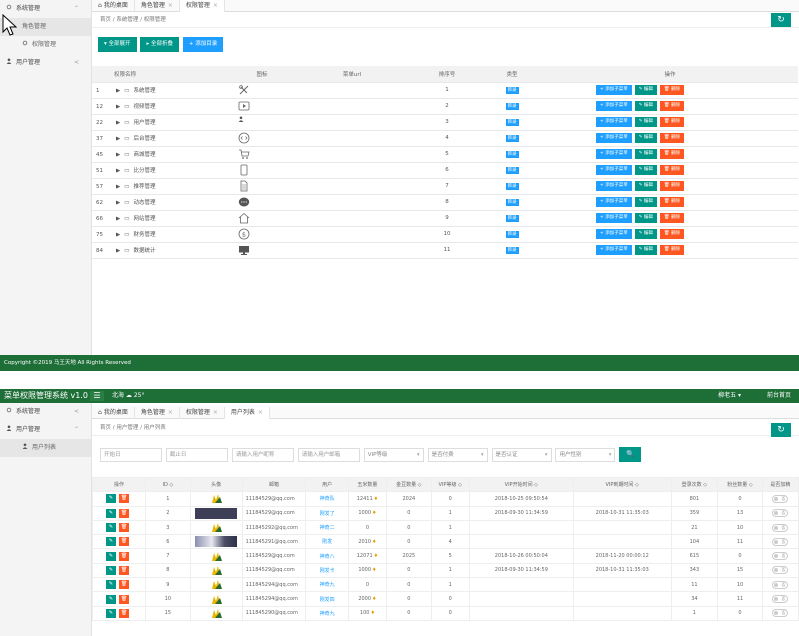  What do you see at coordinates (521, 454) in the screenshot?
I see `verified-select: 是否认证 ▾` at bounding box center [521, 454].